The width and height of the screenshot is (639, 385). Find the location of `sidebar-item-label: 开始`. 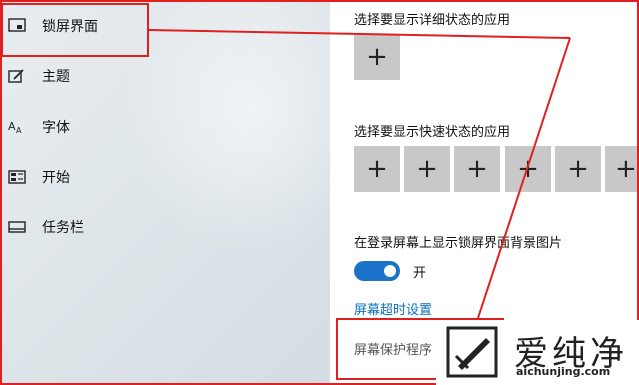

sidebar-item-label: 开始 is located at coordinates (56, 178).